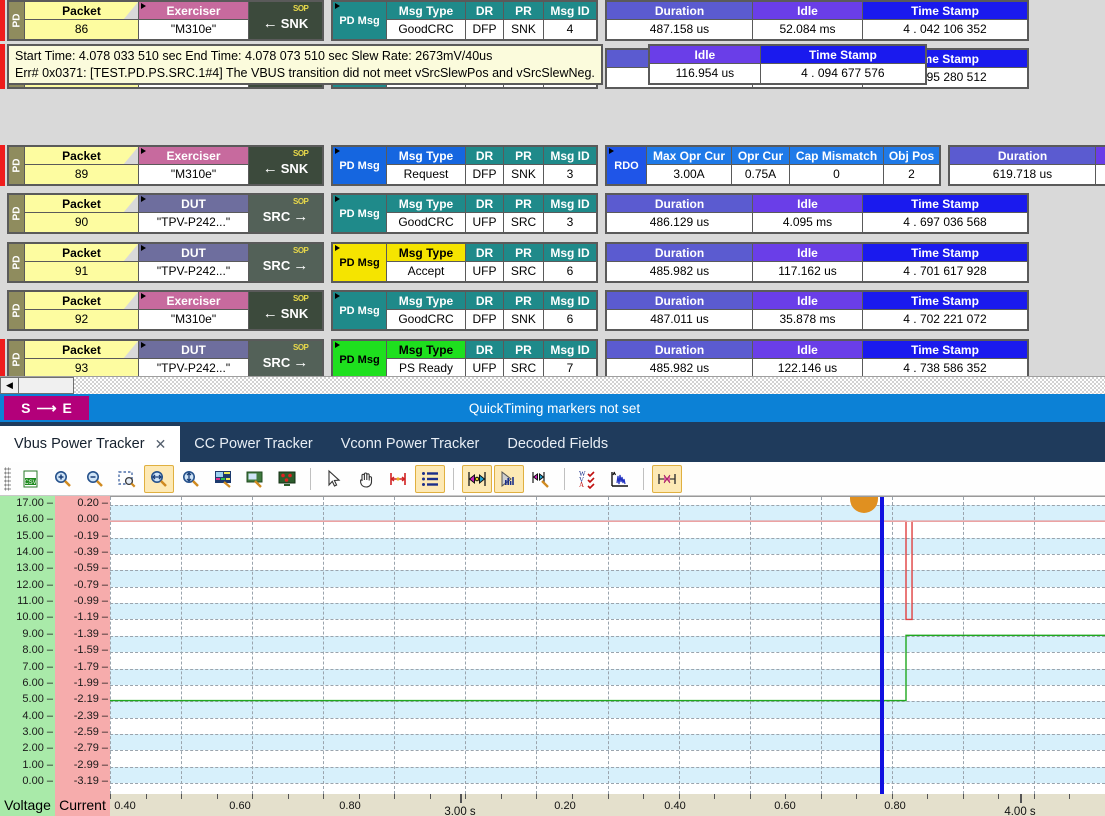  What do you see at coordinates (679, 222) in the screenshot?
I see `duration-value: 486.129 us` at bounding box center [679, 222].